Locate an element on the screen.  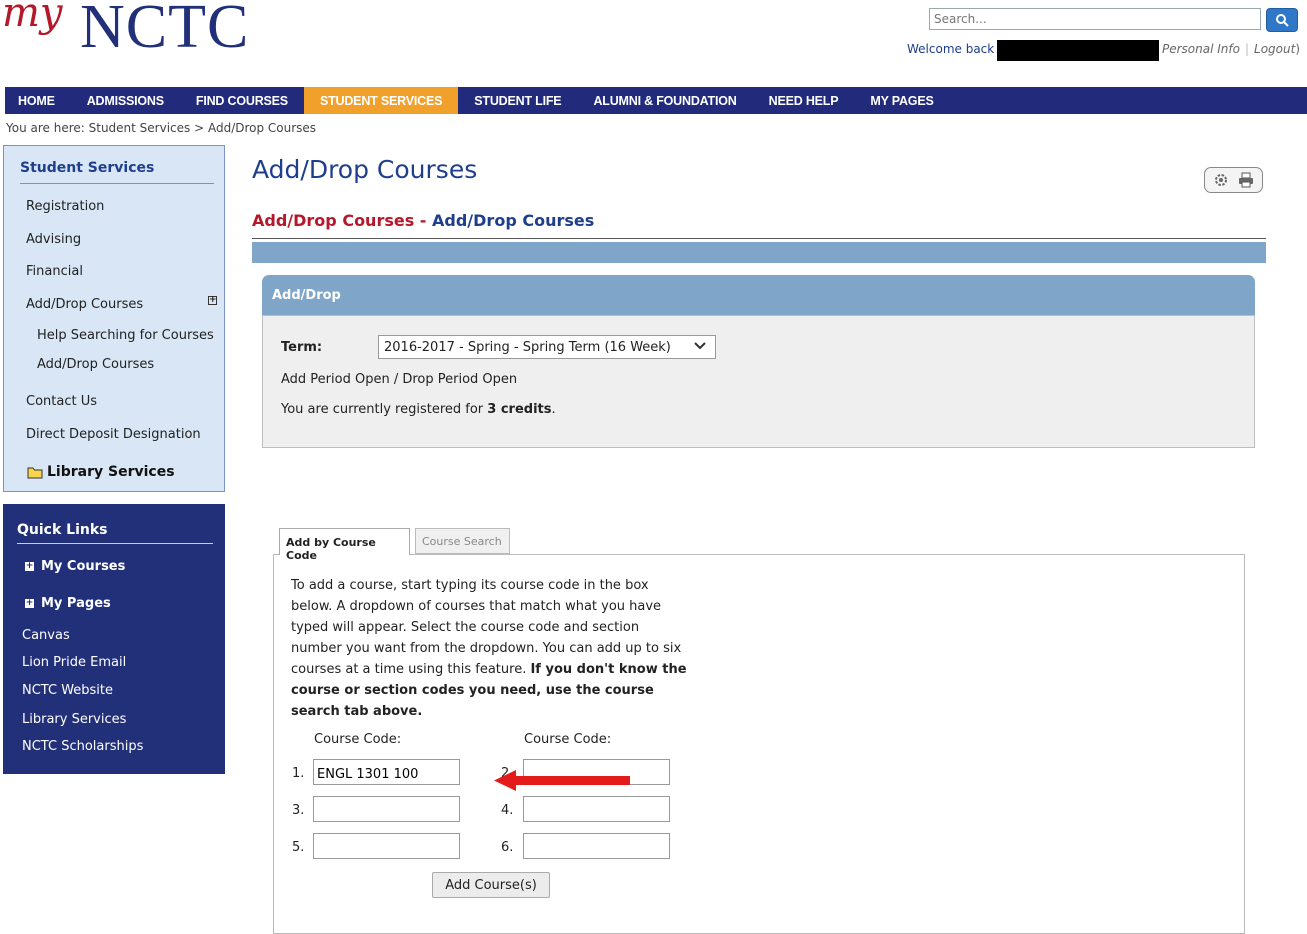
tab-add-by-course-code: Add by Course Code is located at coordinates (344, 545).